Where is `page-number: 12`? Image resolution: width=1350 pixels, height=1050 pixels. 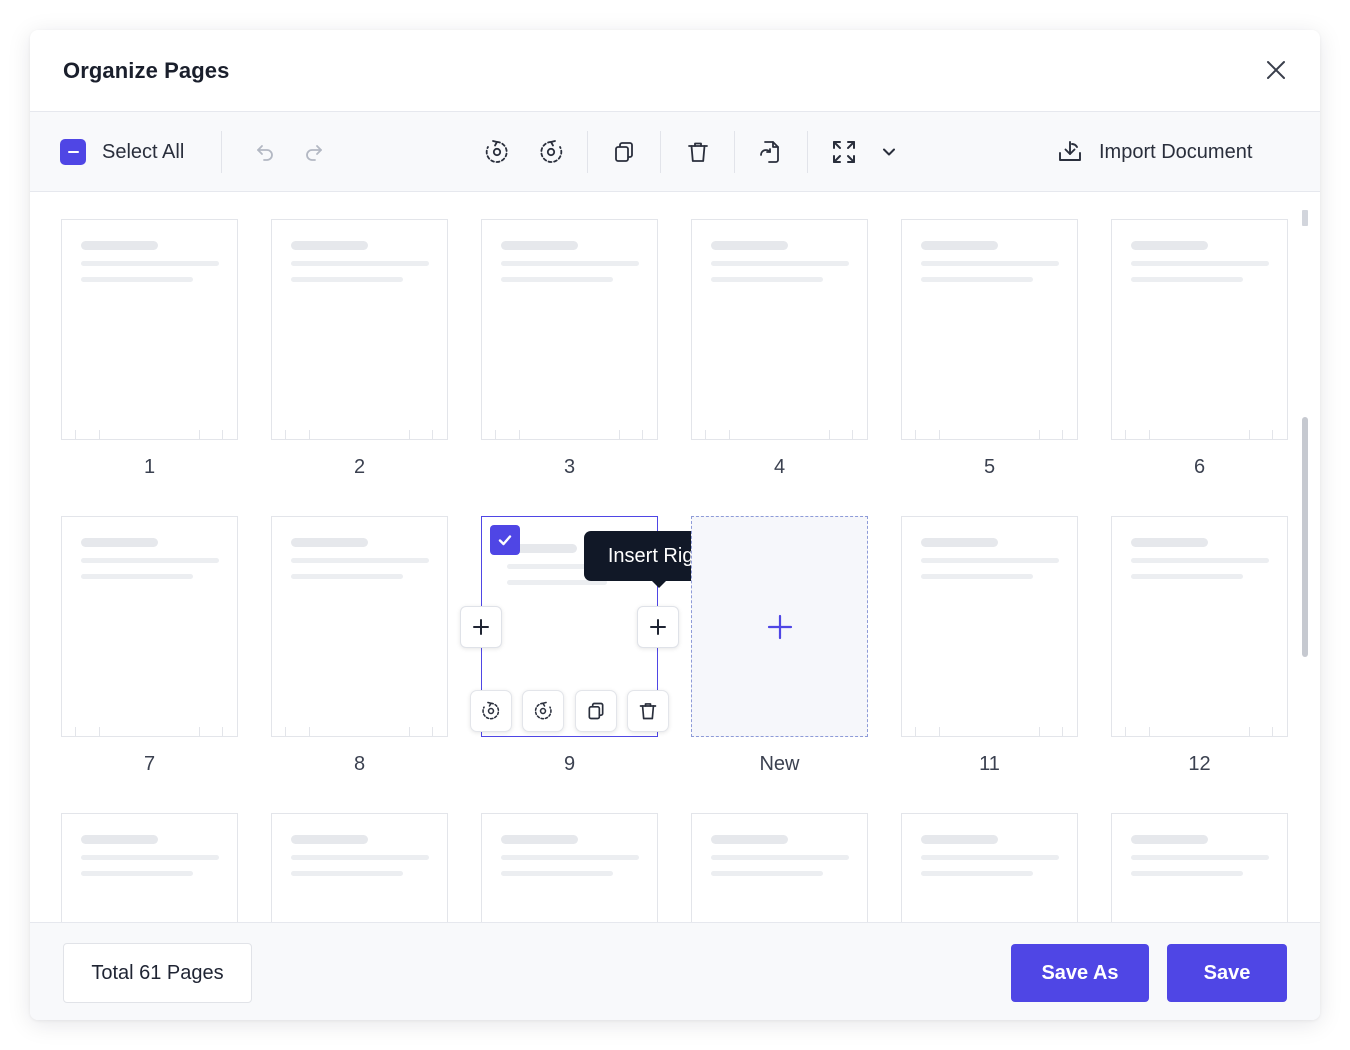
page-number: 12 is located at coordinates (1199, 764).